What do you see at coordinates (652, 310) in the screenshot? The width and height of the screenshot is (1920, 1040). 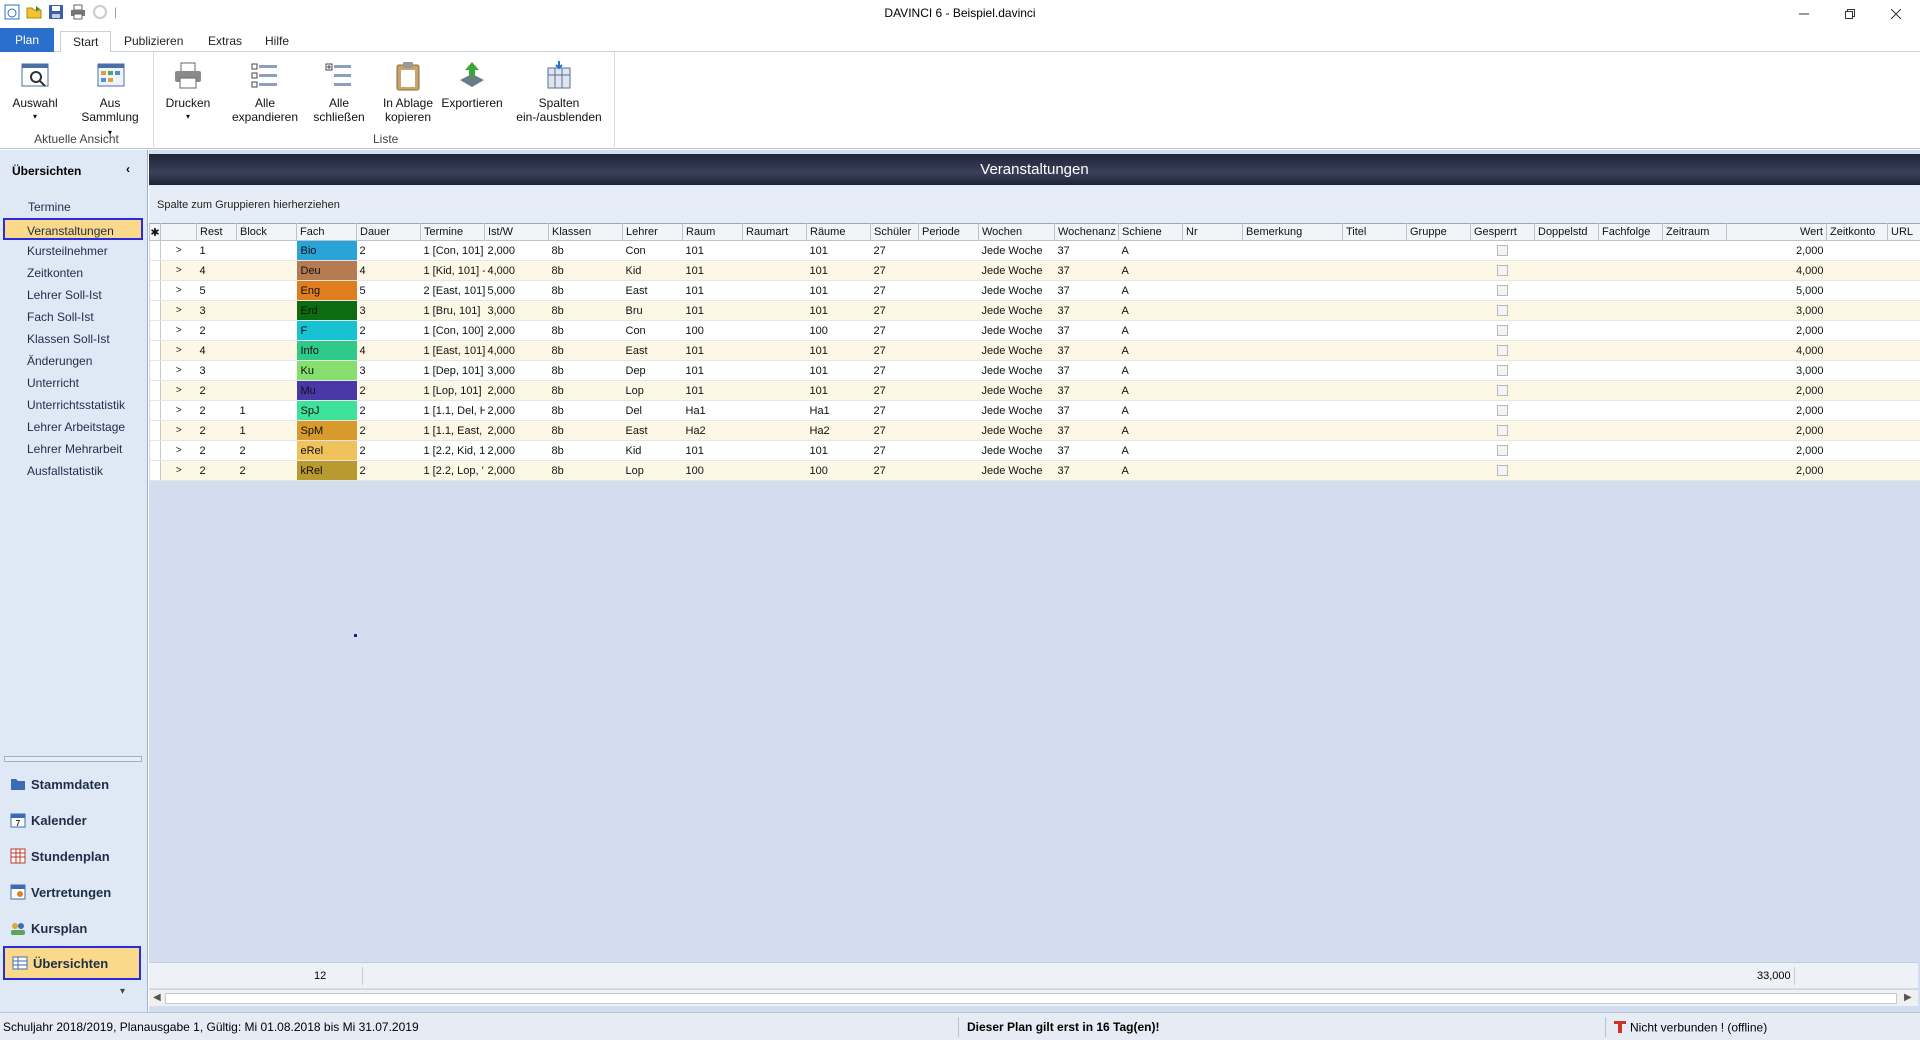 I see `cell-lehrer: Bru` at bounding box center [652, 310].